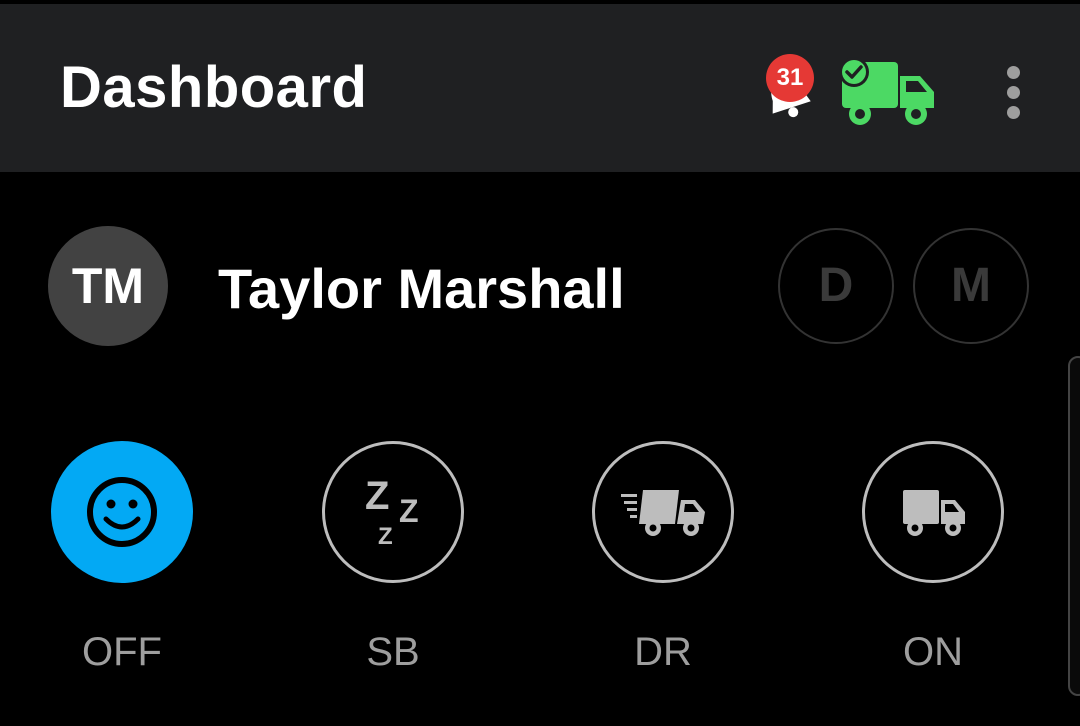  What do you see at coordinates (971, 286) in the screenshot?
I see `mode-button-m: M` at bounding box center [971, 286].